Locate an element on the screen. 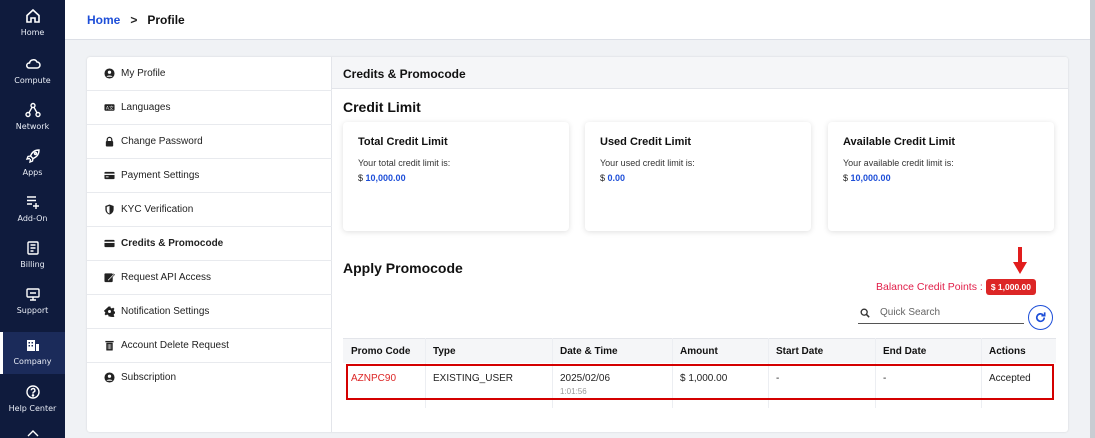 The width and height of the screenshot is (1095, 438). nav-item-support: Support is located at coordinates (32, 306).